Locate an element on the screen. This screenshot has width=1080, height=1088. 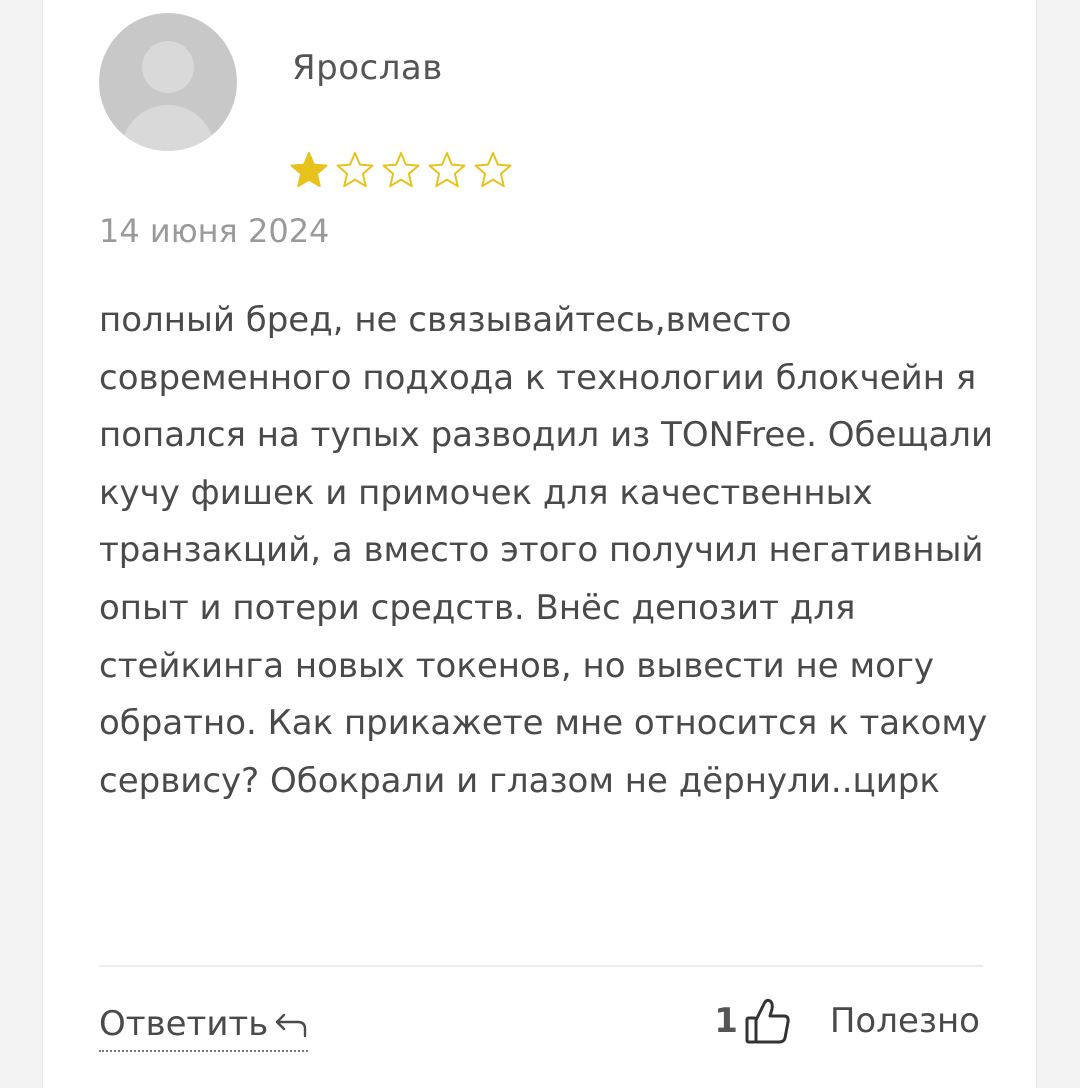
helpful-button: Полезно is located at coordinates (905, 1021).